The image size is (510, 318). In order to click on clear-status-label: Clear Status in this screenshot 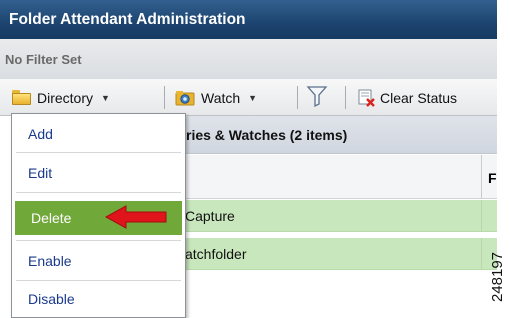, I will do `click(419, 97)`.